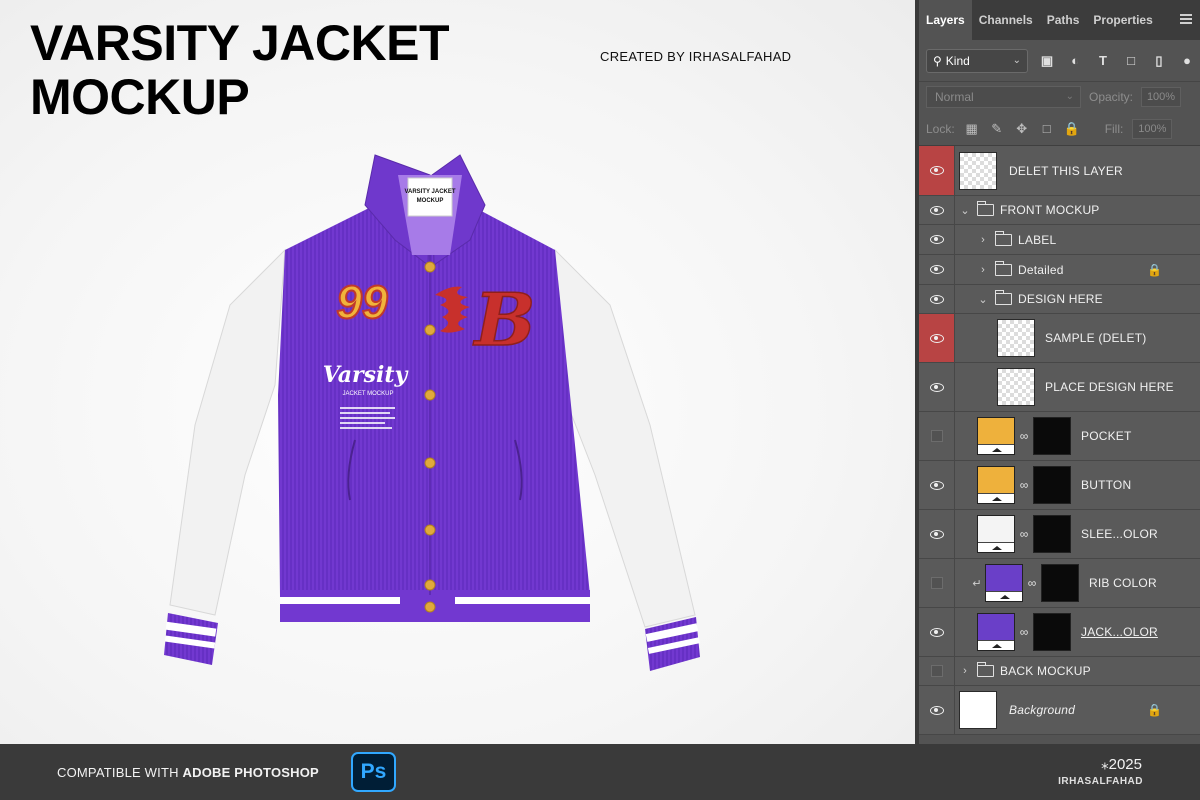  I want to click on layer-row: PLACE DESIGN HERE, so click(1059, 387).